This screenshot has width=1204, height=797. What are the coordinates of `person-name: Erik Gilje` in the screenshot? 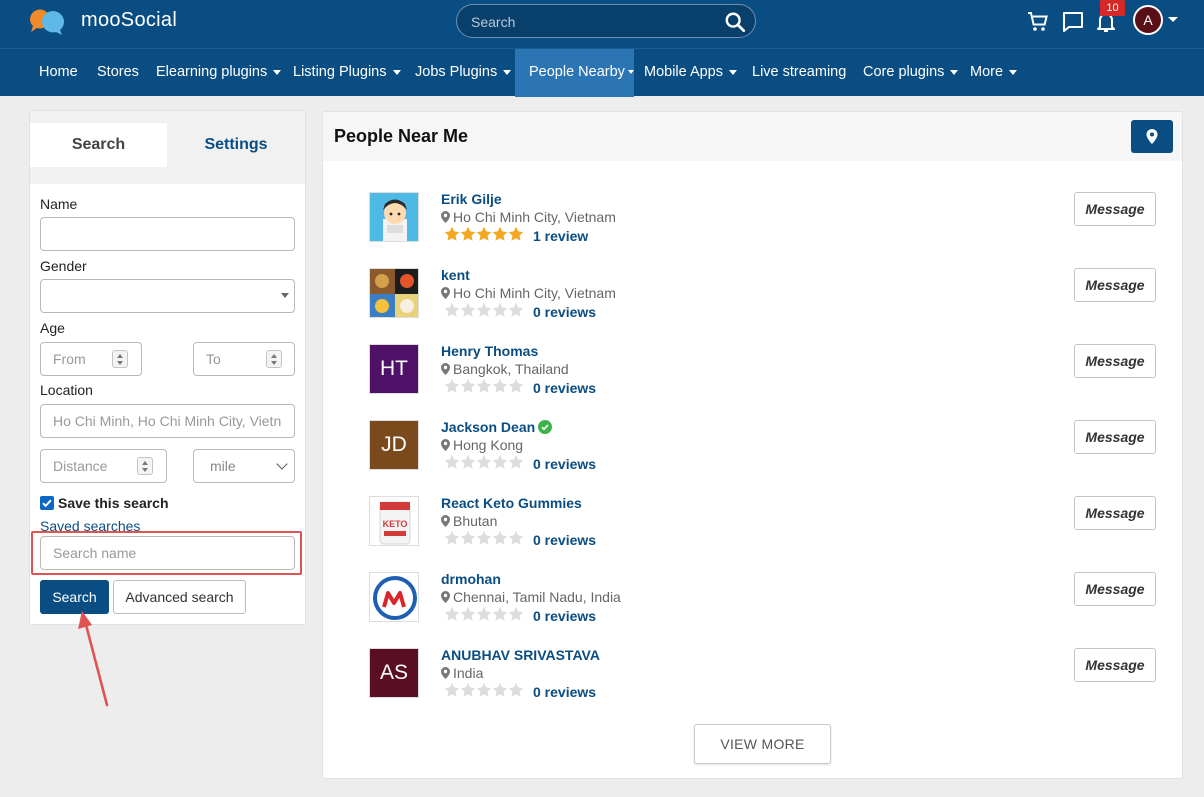 It's located at (471, 199).